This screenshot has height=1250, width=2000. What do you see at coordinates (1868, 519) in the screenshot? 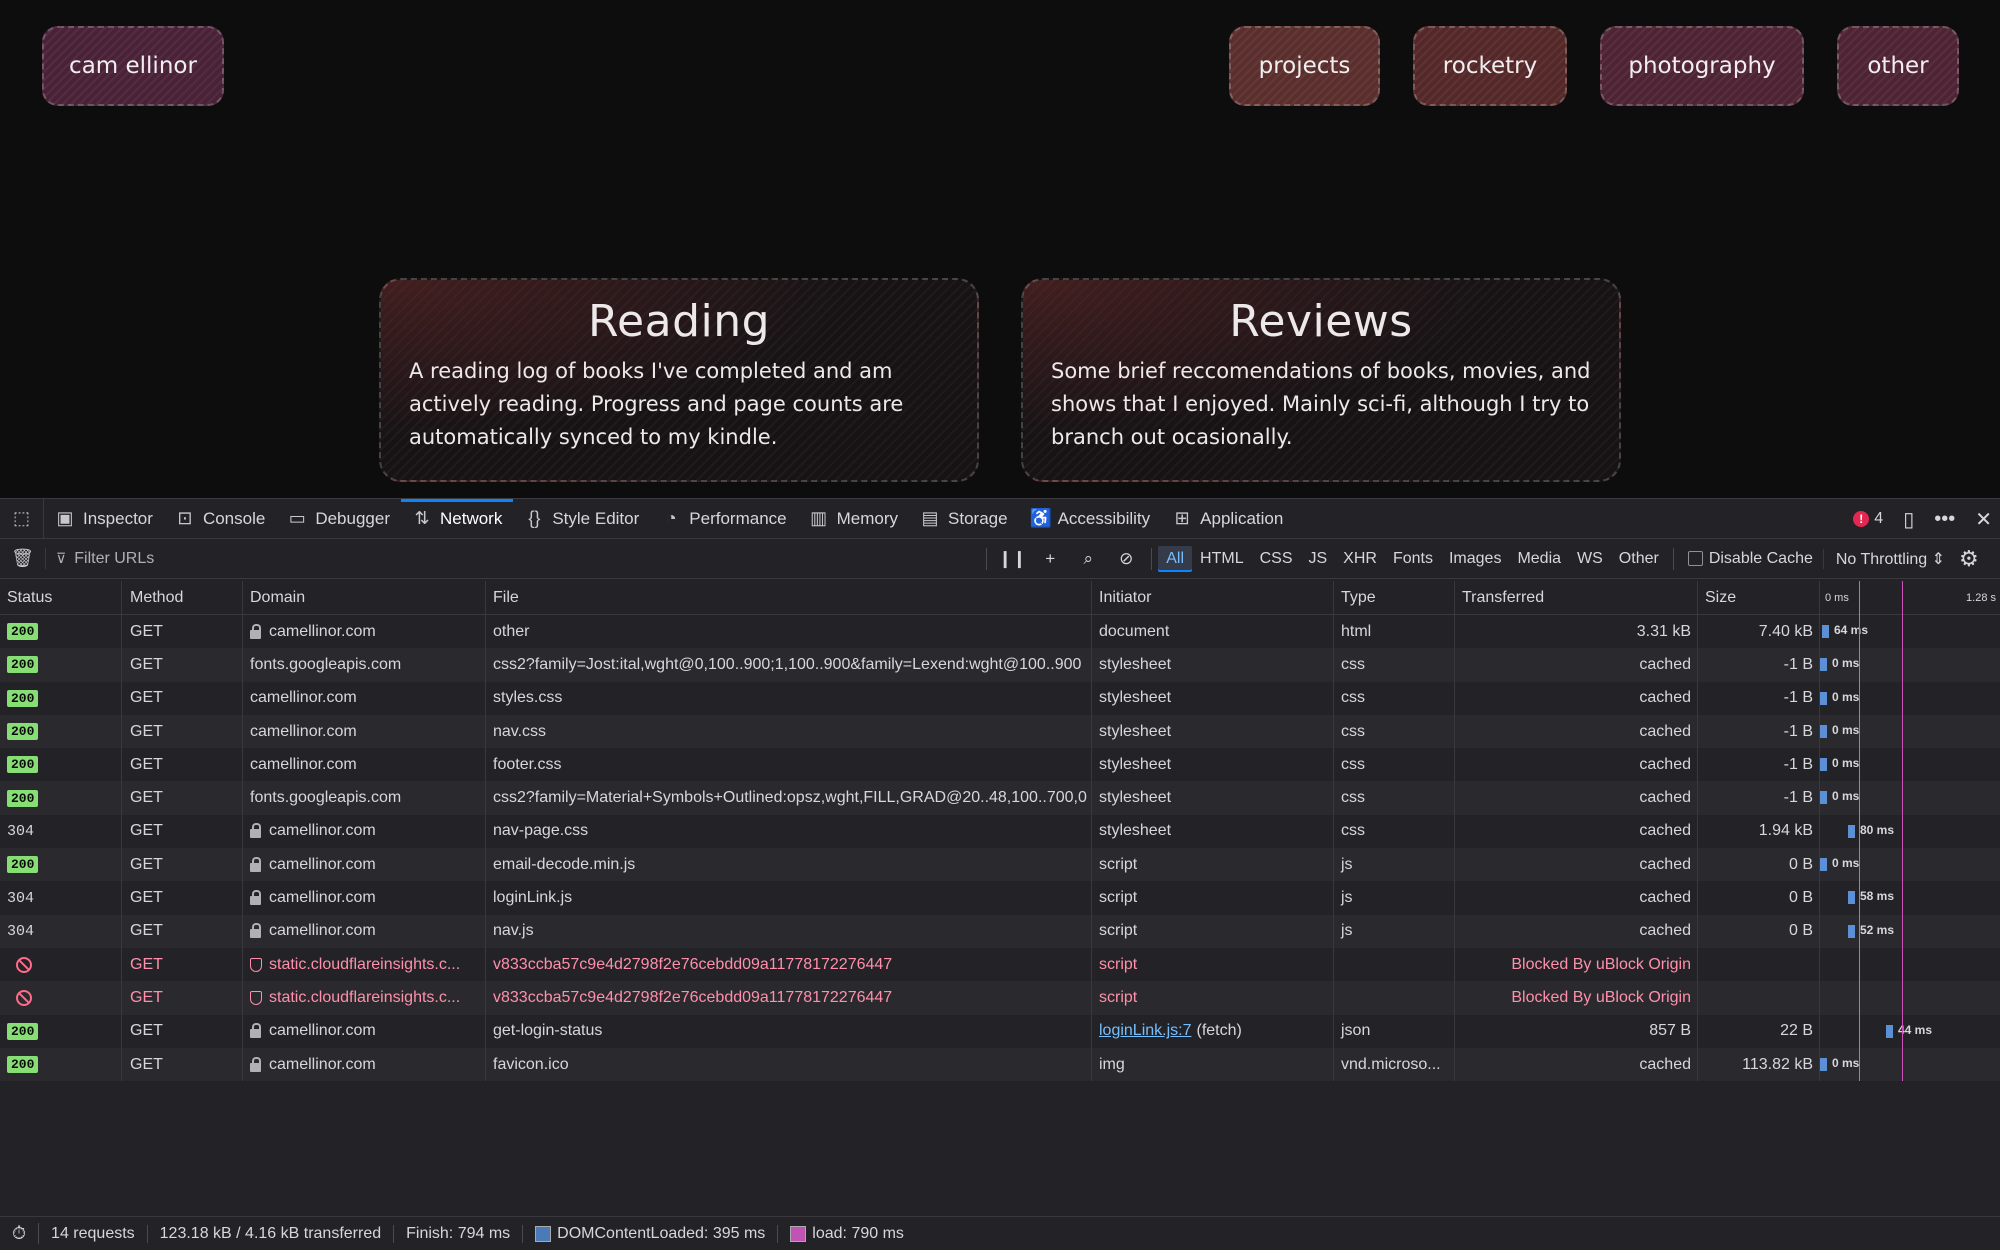
I see `error-count-button: ! 4` at bounding box center [1868, 519].